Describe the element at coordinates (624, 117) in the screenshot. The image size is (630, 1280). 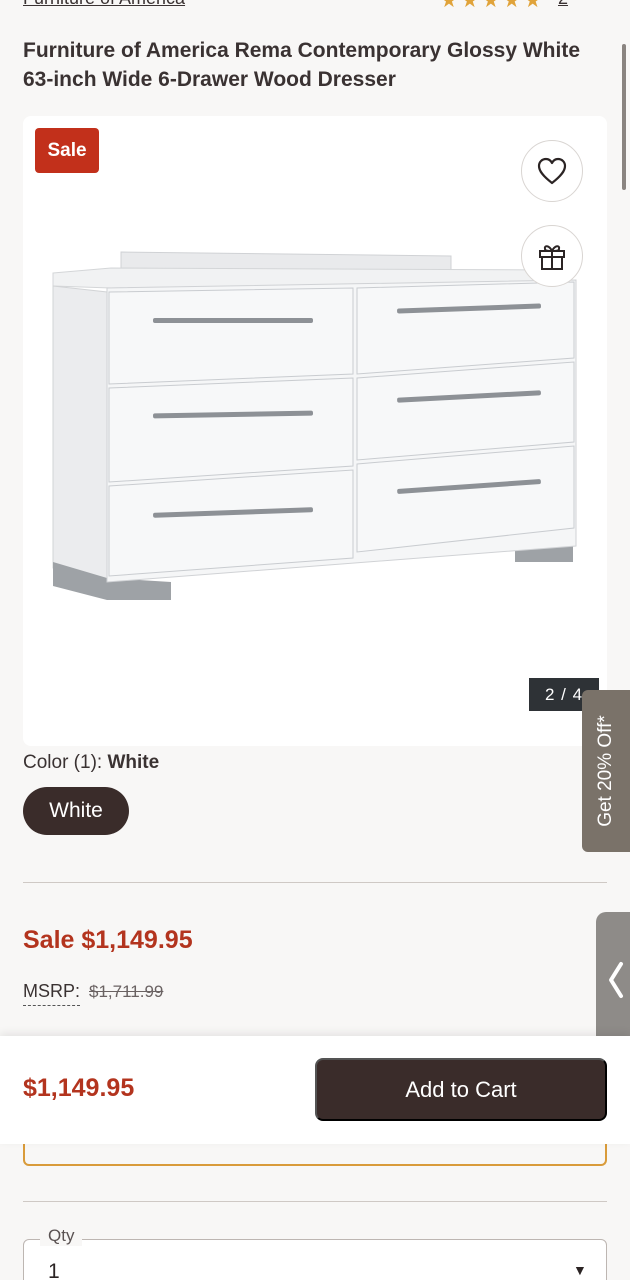
I see `scrollbar-thumb` at that location.